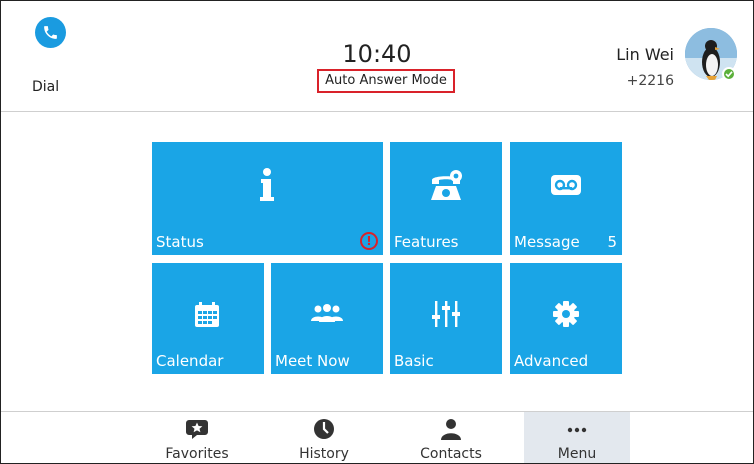 This screenshot has height=464, width=754. What do you see at coordinates (451, 429) in the screenshot?
I see `person-icon` at bounding box center [451, 429].